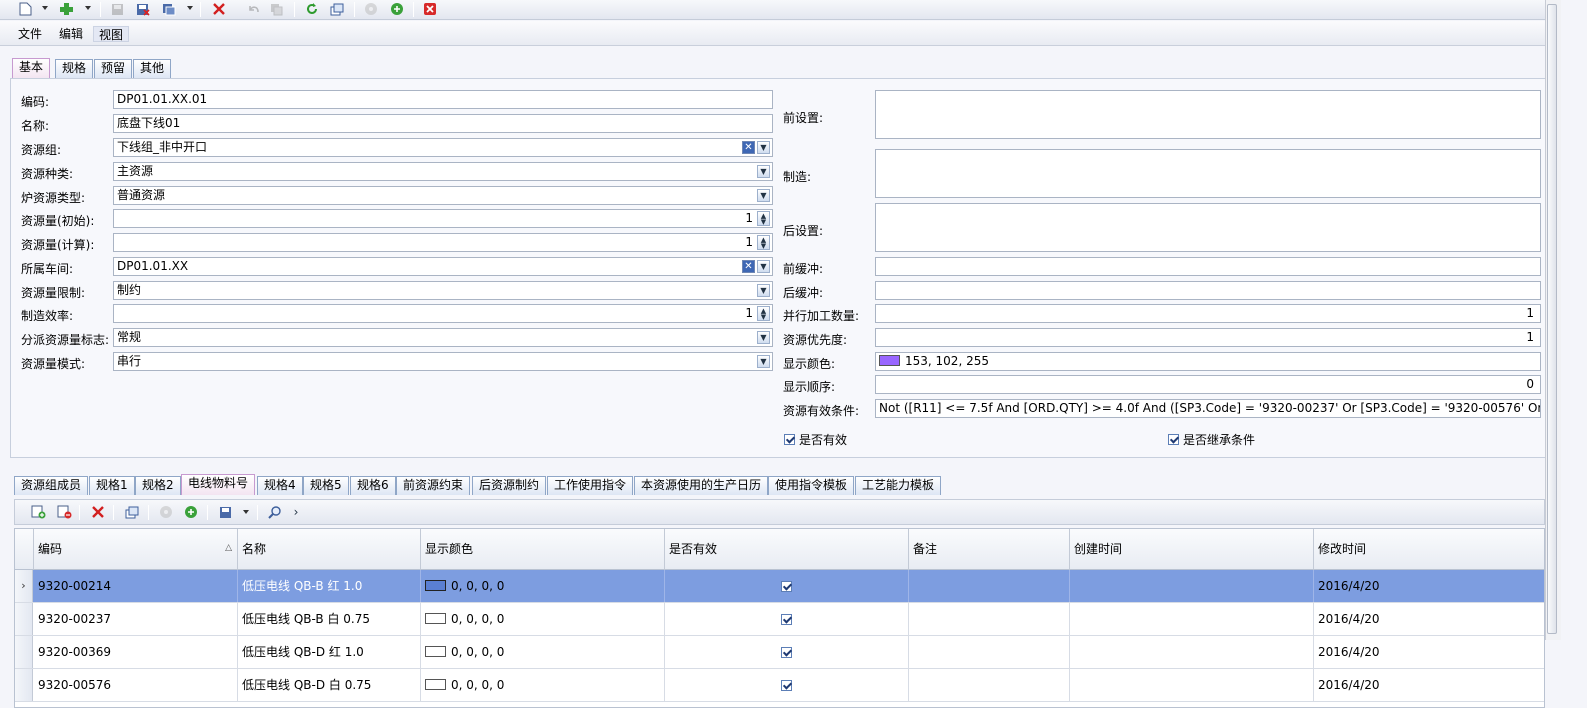 This screenshot has height=708, width=1587. I want to click on undo-disabled-icon, so click(253, 9).